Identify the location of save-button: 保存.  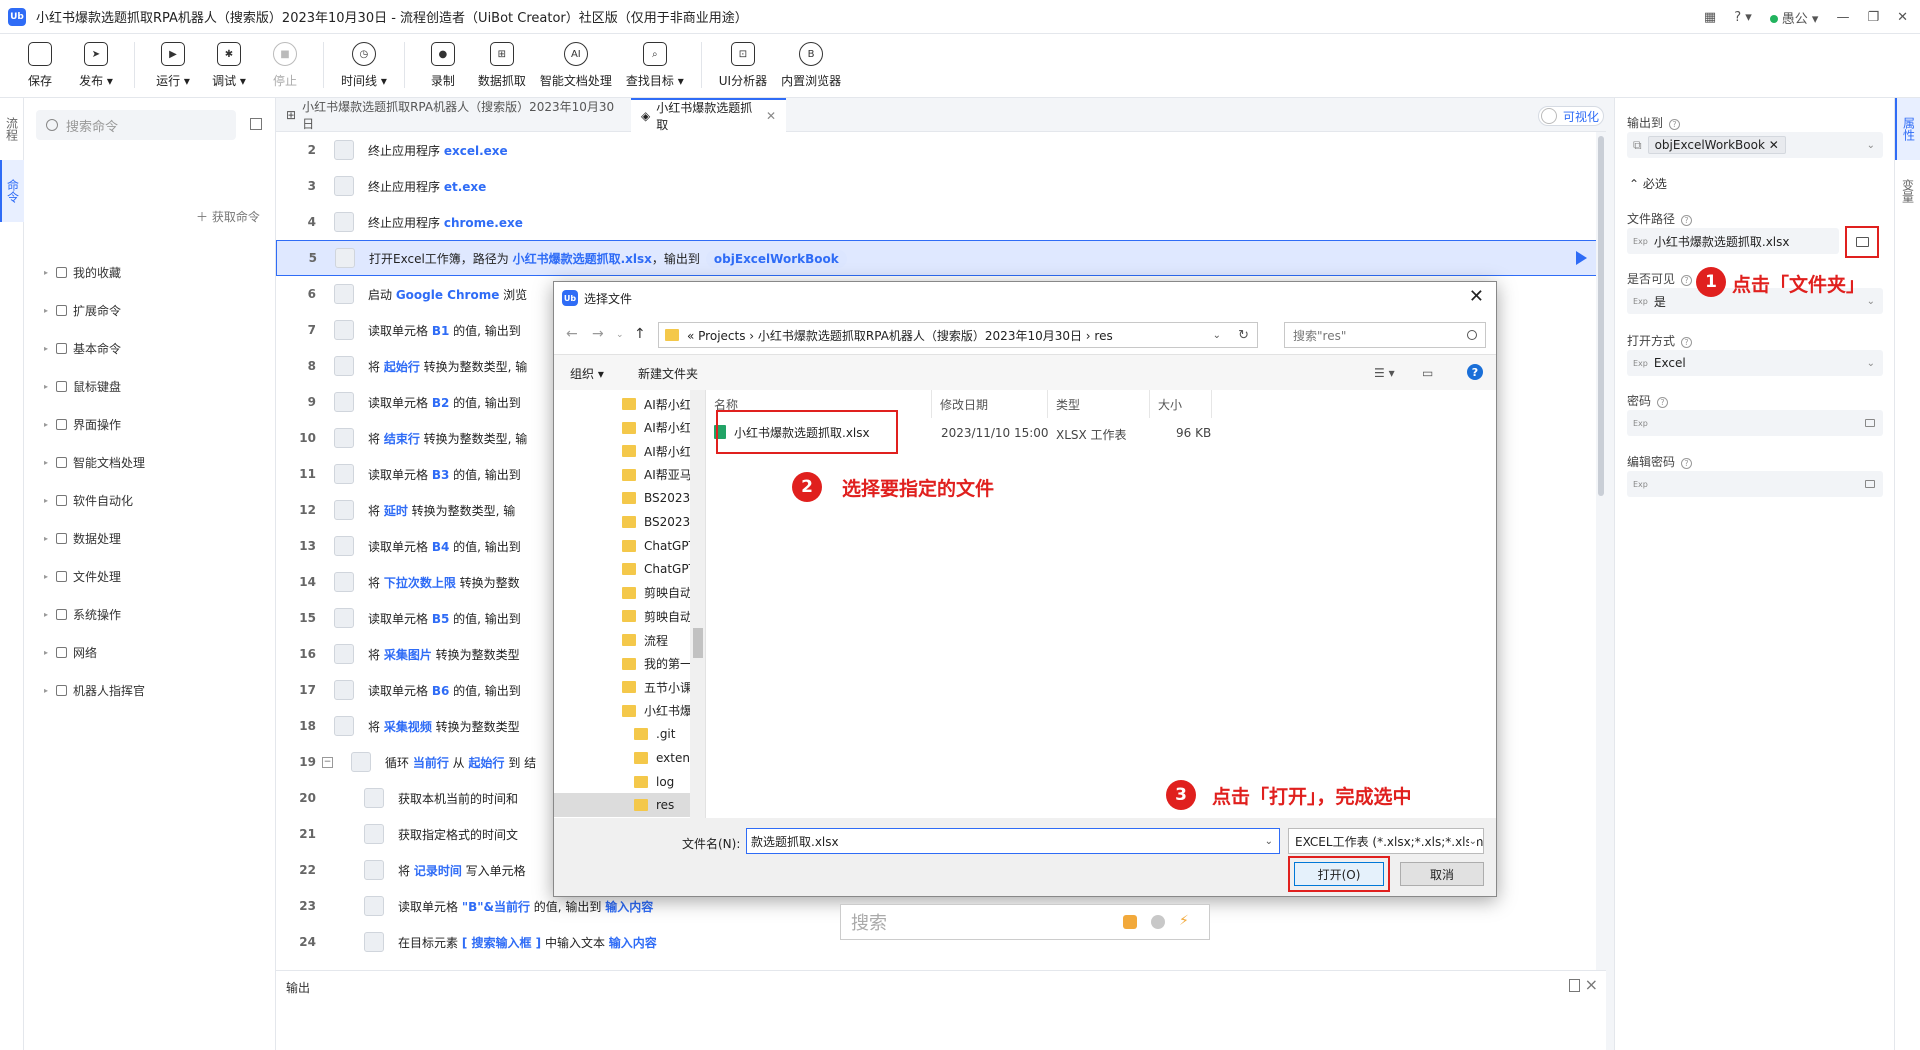
(40, 66).